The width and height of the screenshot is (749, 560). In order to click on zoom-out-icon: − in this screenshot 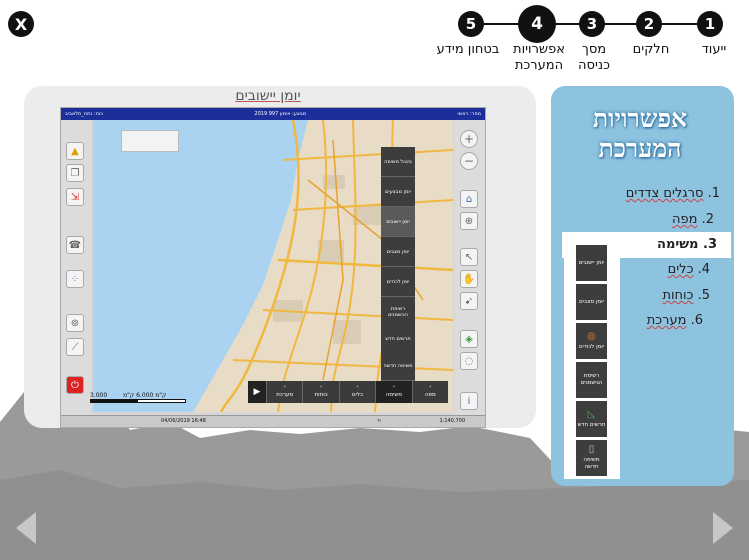, I will do `click(469, 161)`.